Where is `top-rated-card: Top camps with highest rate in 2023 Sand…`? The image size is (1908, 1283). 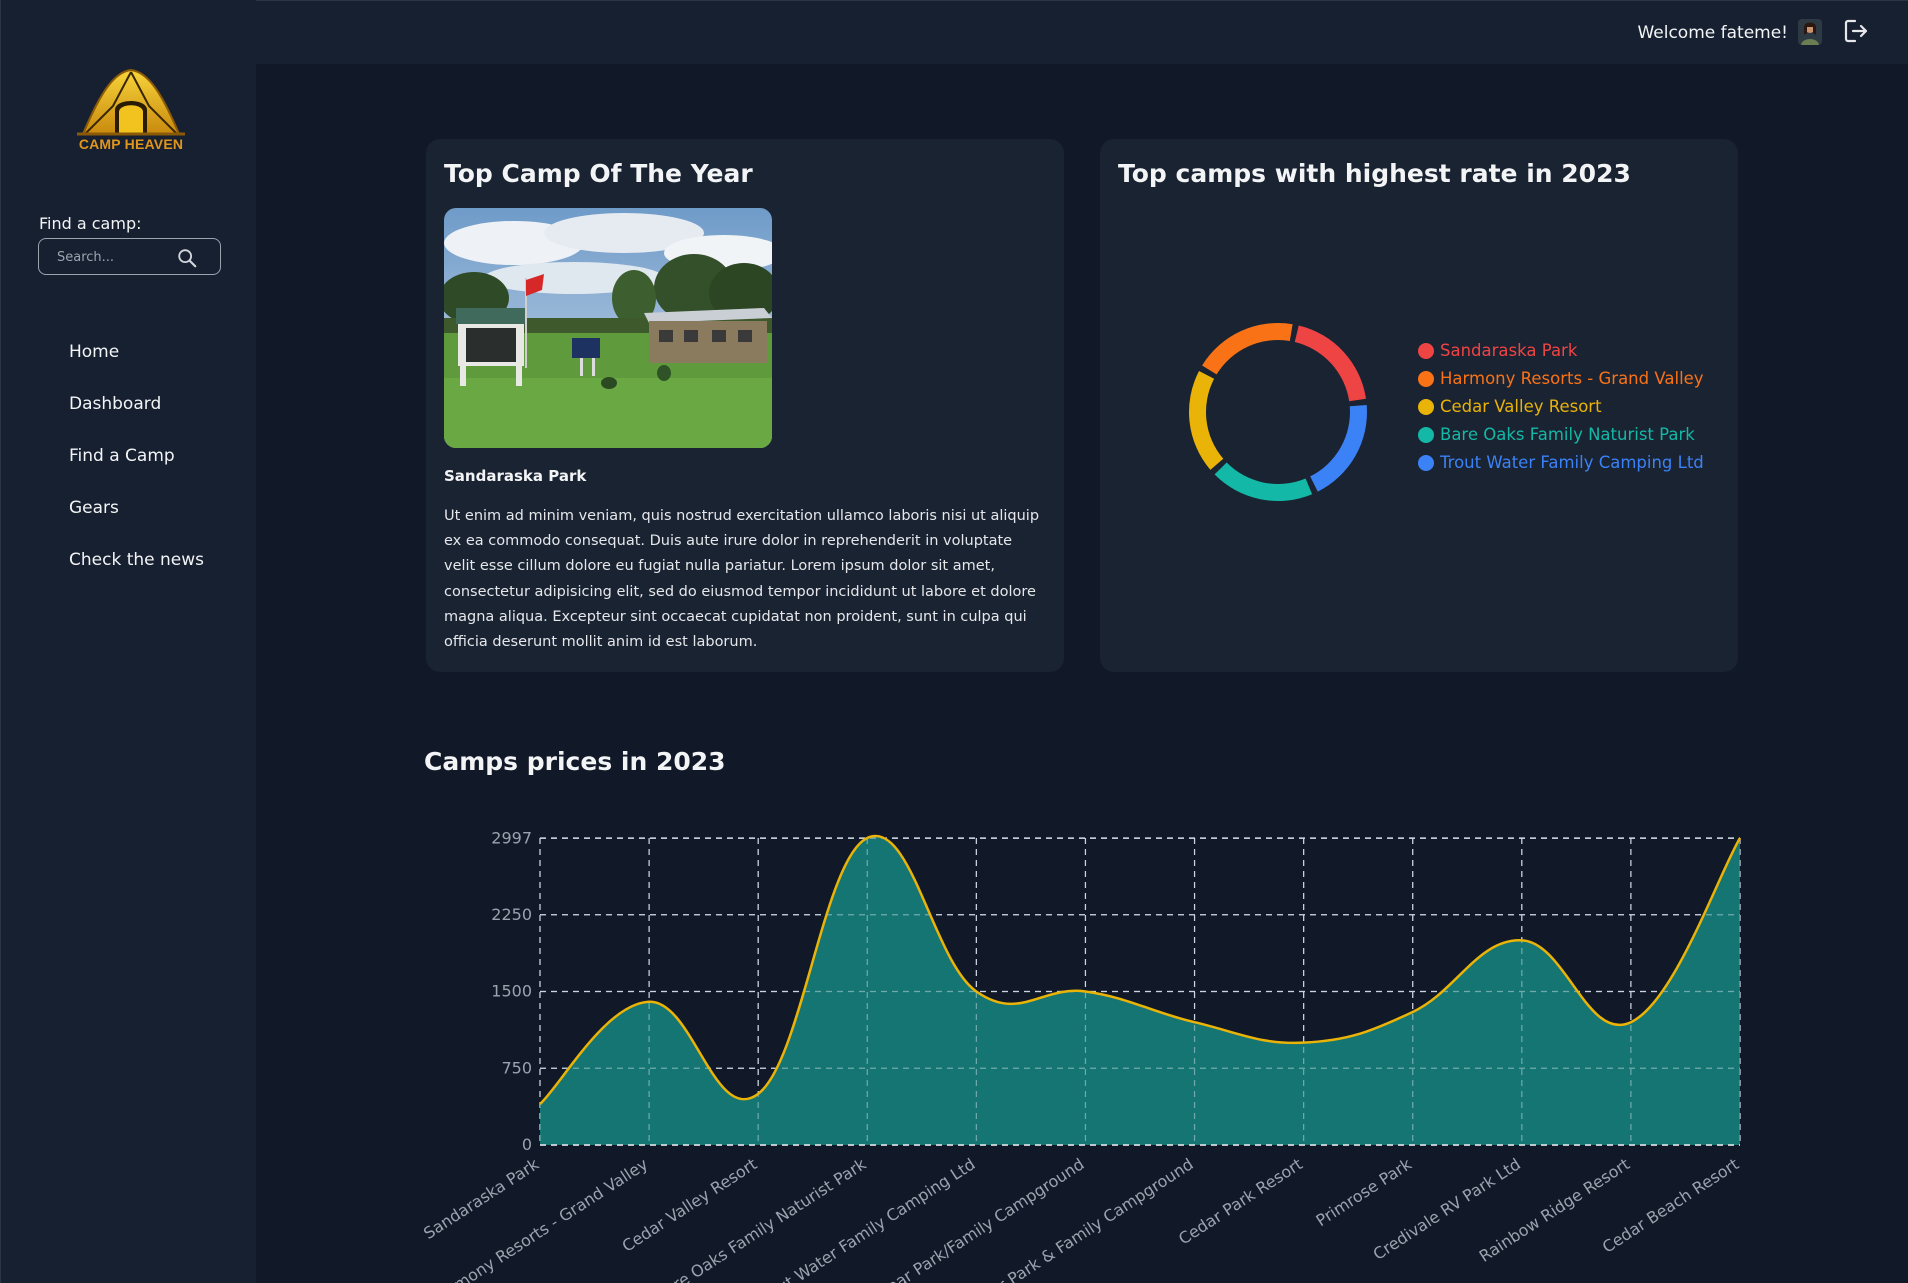
top-rated-card: Top camps with highest rate in 2023 Sand… is located at coordinates (1419, 405).